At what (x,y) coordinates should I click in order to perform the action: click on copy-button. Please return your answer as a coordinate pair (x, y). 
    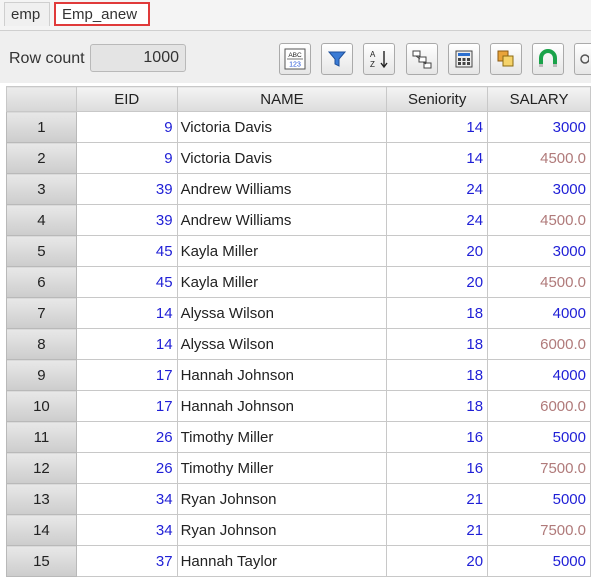
    Looking at the image, I should click on (506, 59).